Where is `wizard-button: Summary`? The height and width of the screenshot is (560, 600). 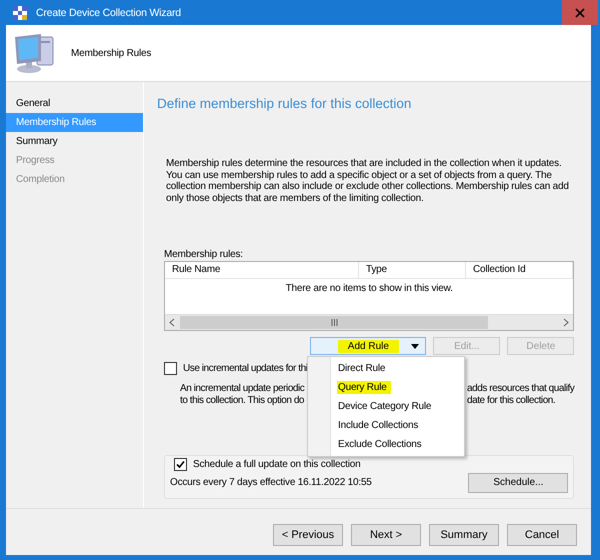
wizard-button: Summary is located at coordinates (464, 535).